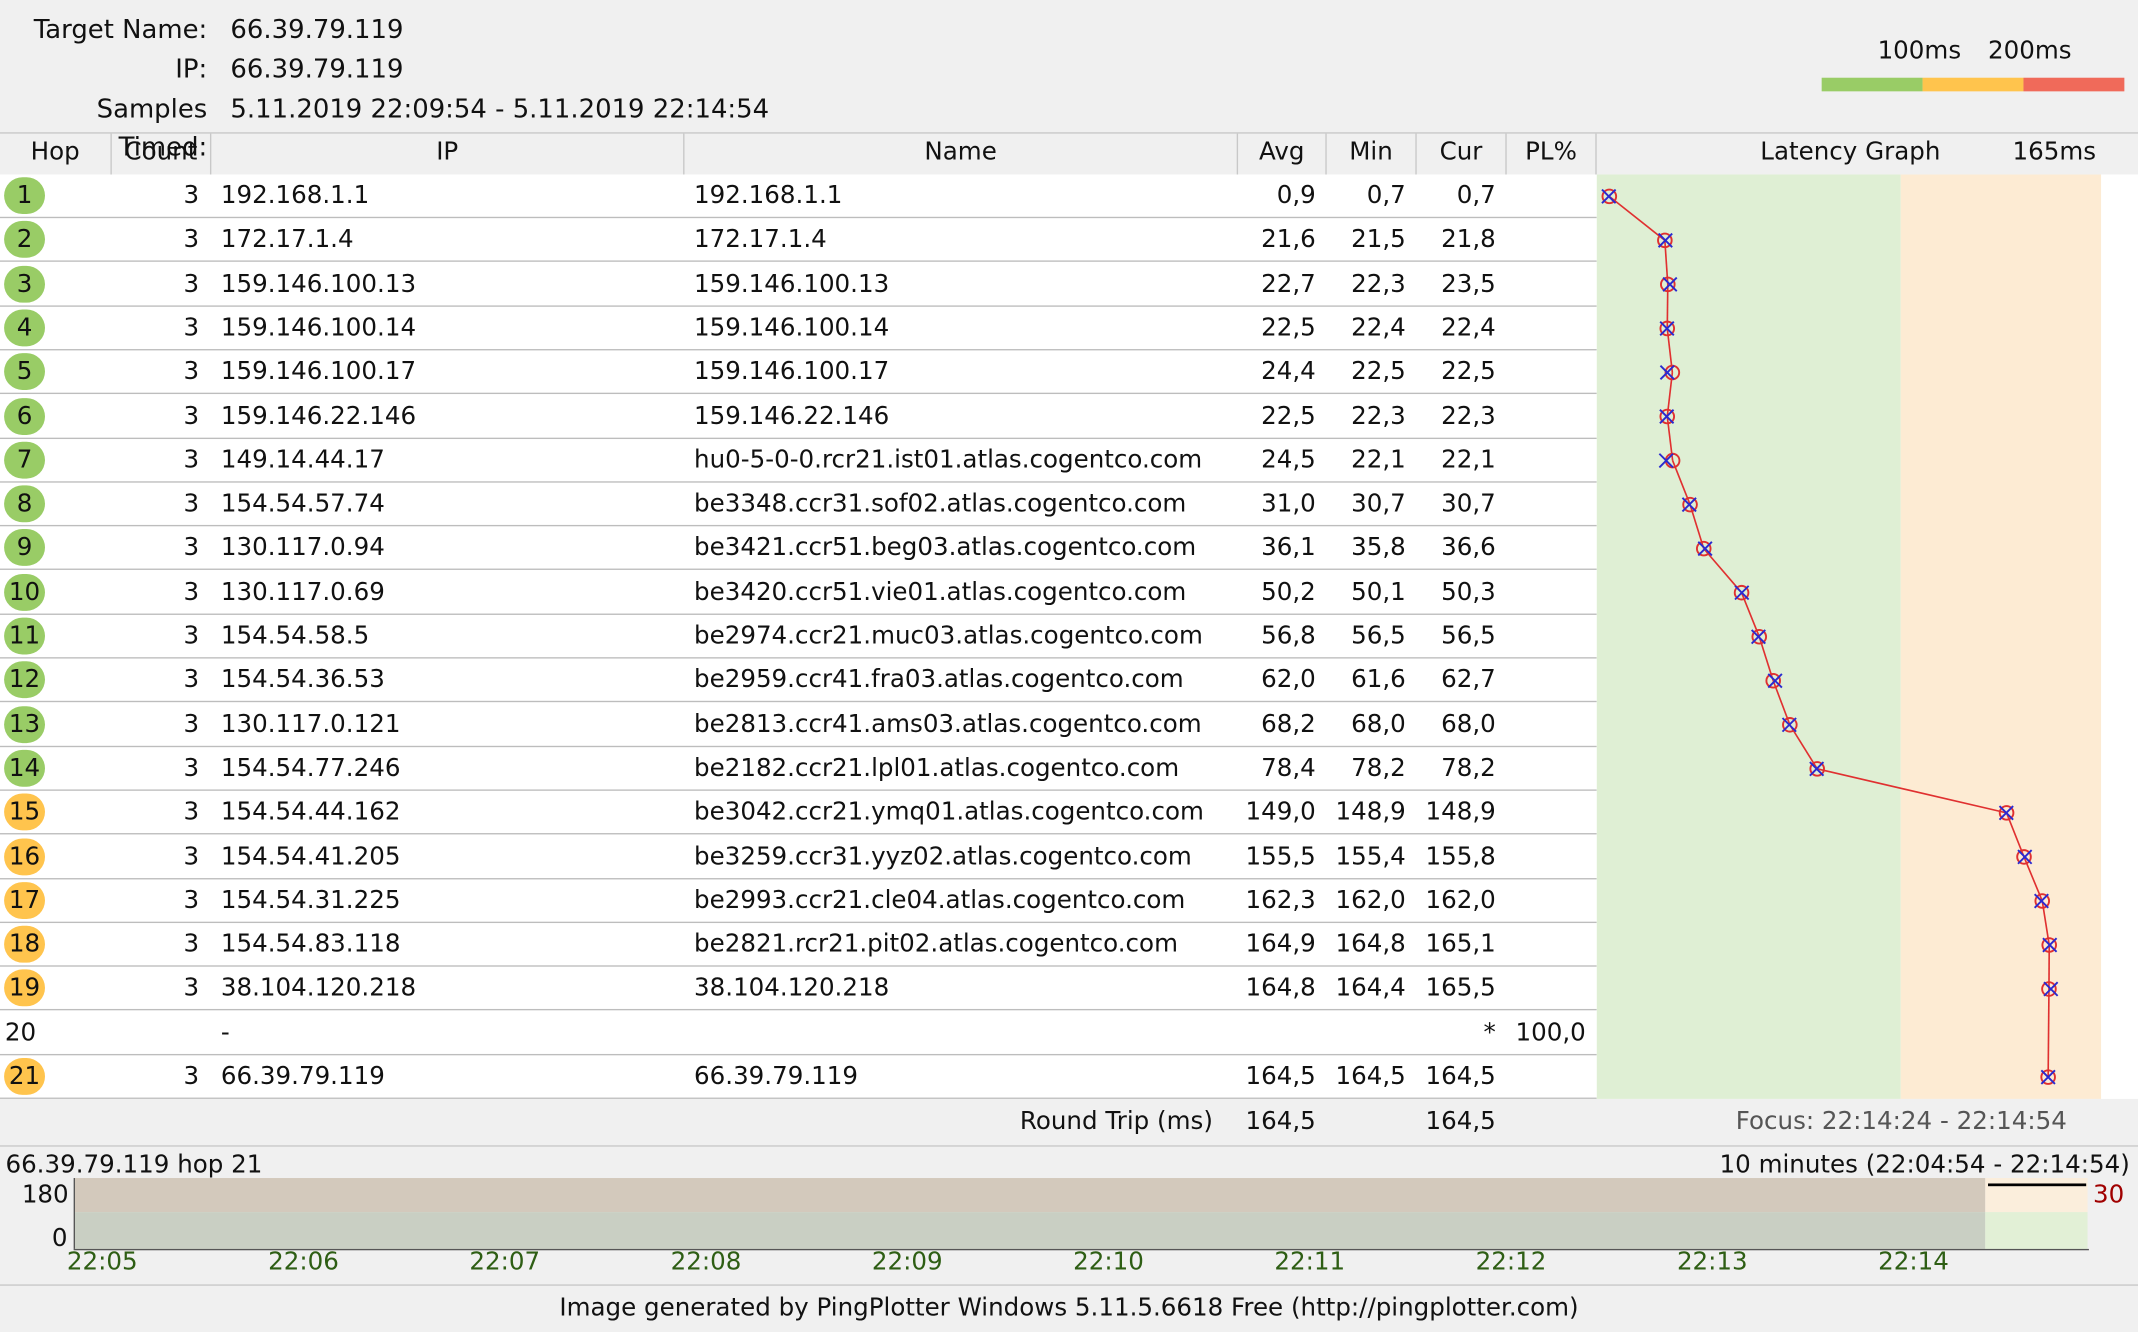 Image resolution: width=2138 pixels, height=1332 pixels. Describe the element at coordinates (1462, 154) in the screenshot. I see `col-cur: Cur` at that location.